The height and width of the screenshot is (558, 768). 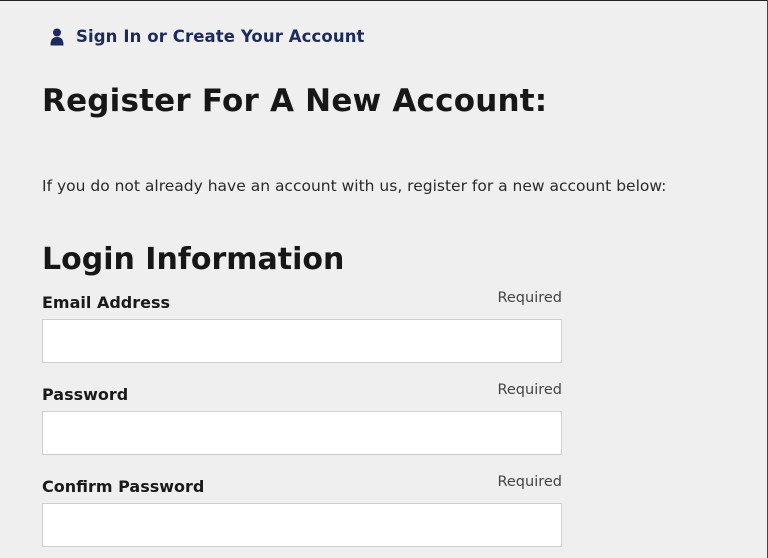 What do you see at coordinates (220, 36) in the screenshot?
I see `signin-link-label: Sign In or Create Your Account` at bounding box center [220, 36].